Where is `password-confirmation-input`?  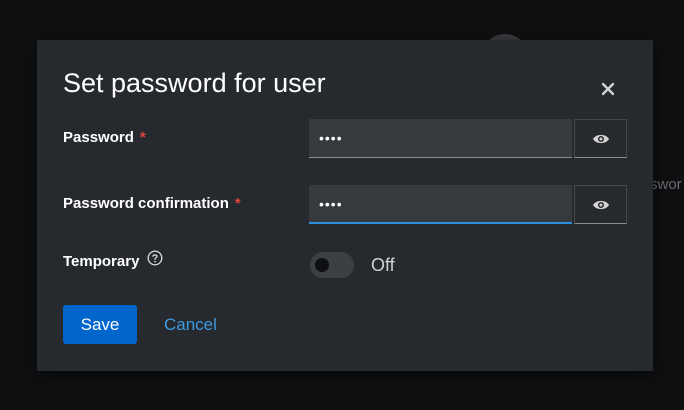 password-confirmation-input is located at coordinates (440, 204).